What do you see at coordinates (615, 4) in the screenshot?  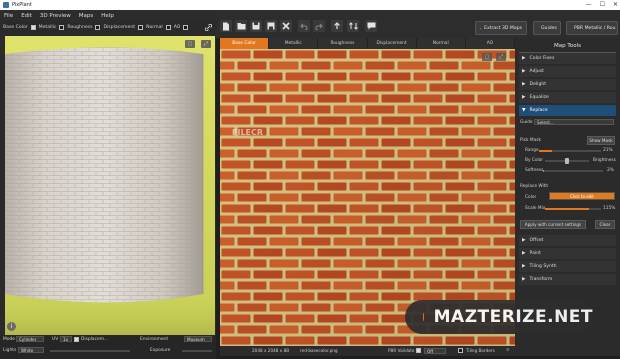 I see `close-window-button: ✕` at bounding box center [615, 4].